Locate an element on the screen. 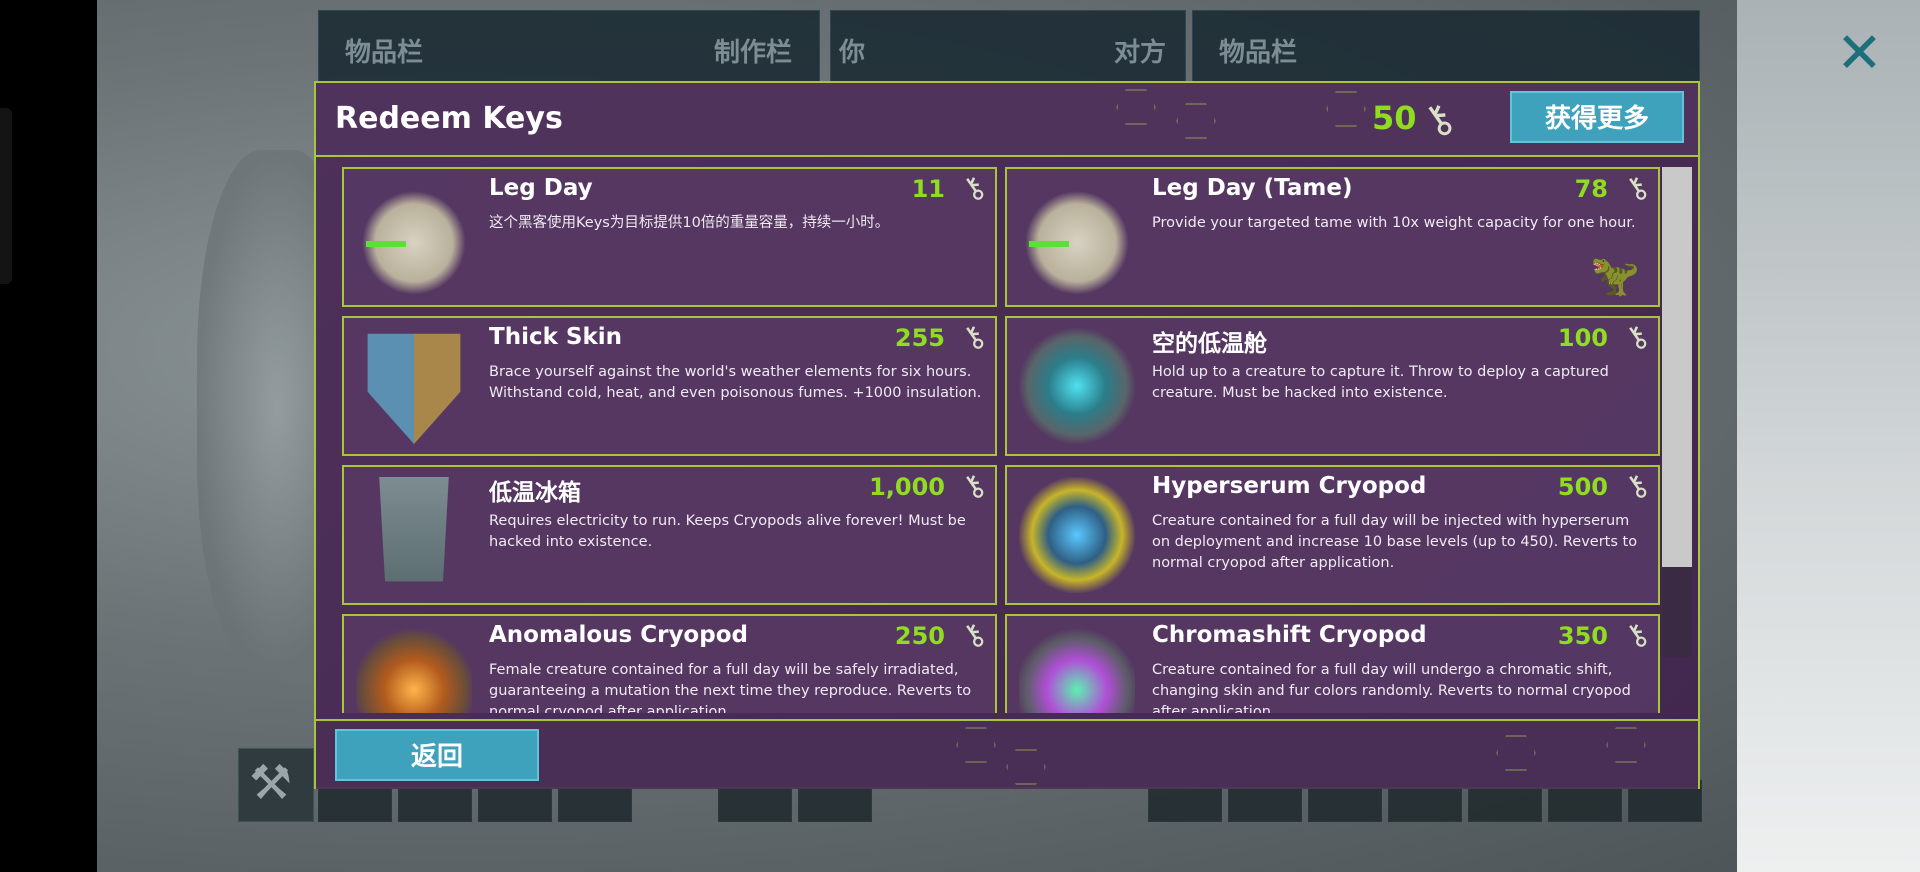 The image size is (1920, 872). tab-other-label: 对方 is located at coordinates (1140, 53).